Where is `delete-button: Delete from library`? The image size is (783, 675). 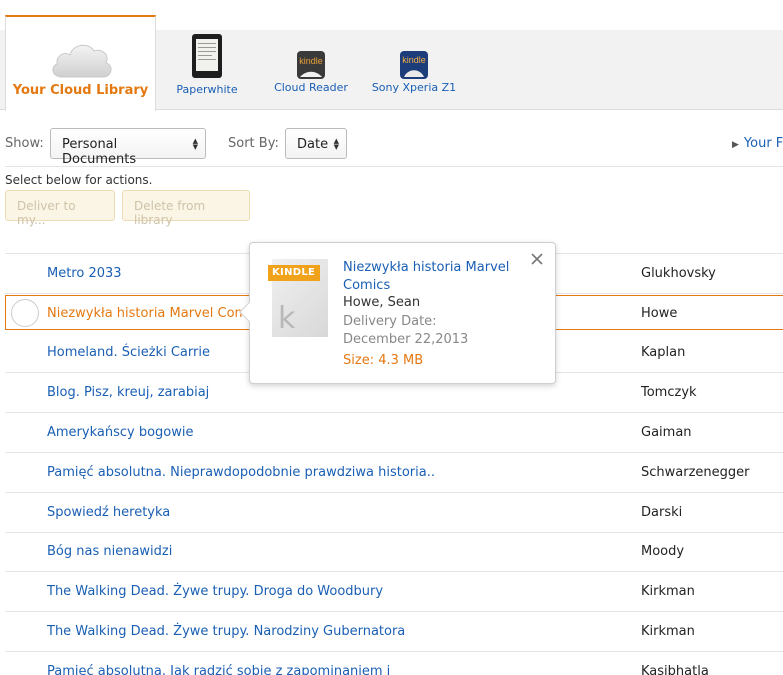 delete-button: Delete from library is located at coordinates (186, 208).